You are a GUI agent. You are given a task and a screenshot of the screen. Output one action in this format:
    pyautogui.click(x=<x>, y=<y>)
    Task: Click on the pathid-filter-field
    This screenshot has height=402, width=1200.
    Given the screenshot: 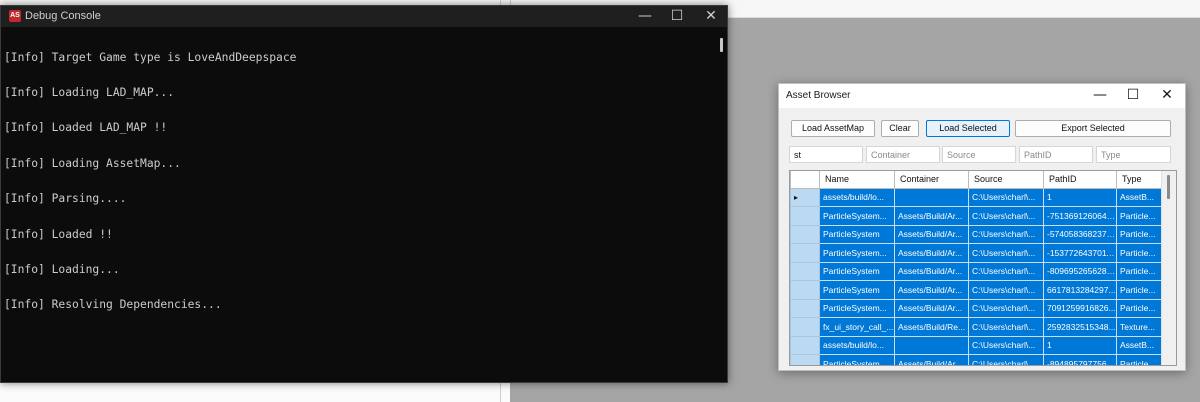 What is the action you would take?
    pyautogui.click(x=1058, y=154)
    